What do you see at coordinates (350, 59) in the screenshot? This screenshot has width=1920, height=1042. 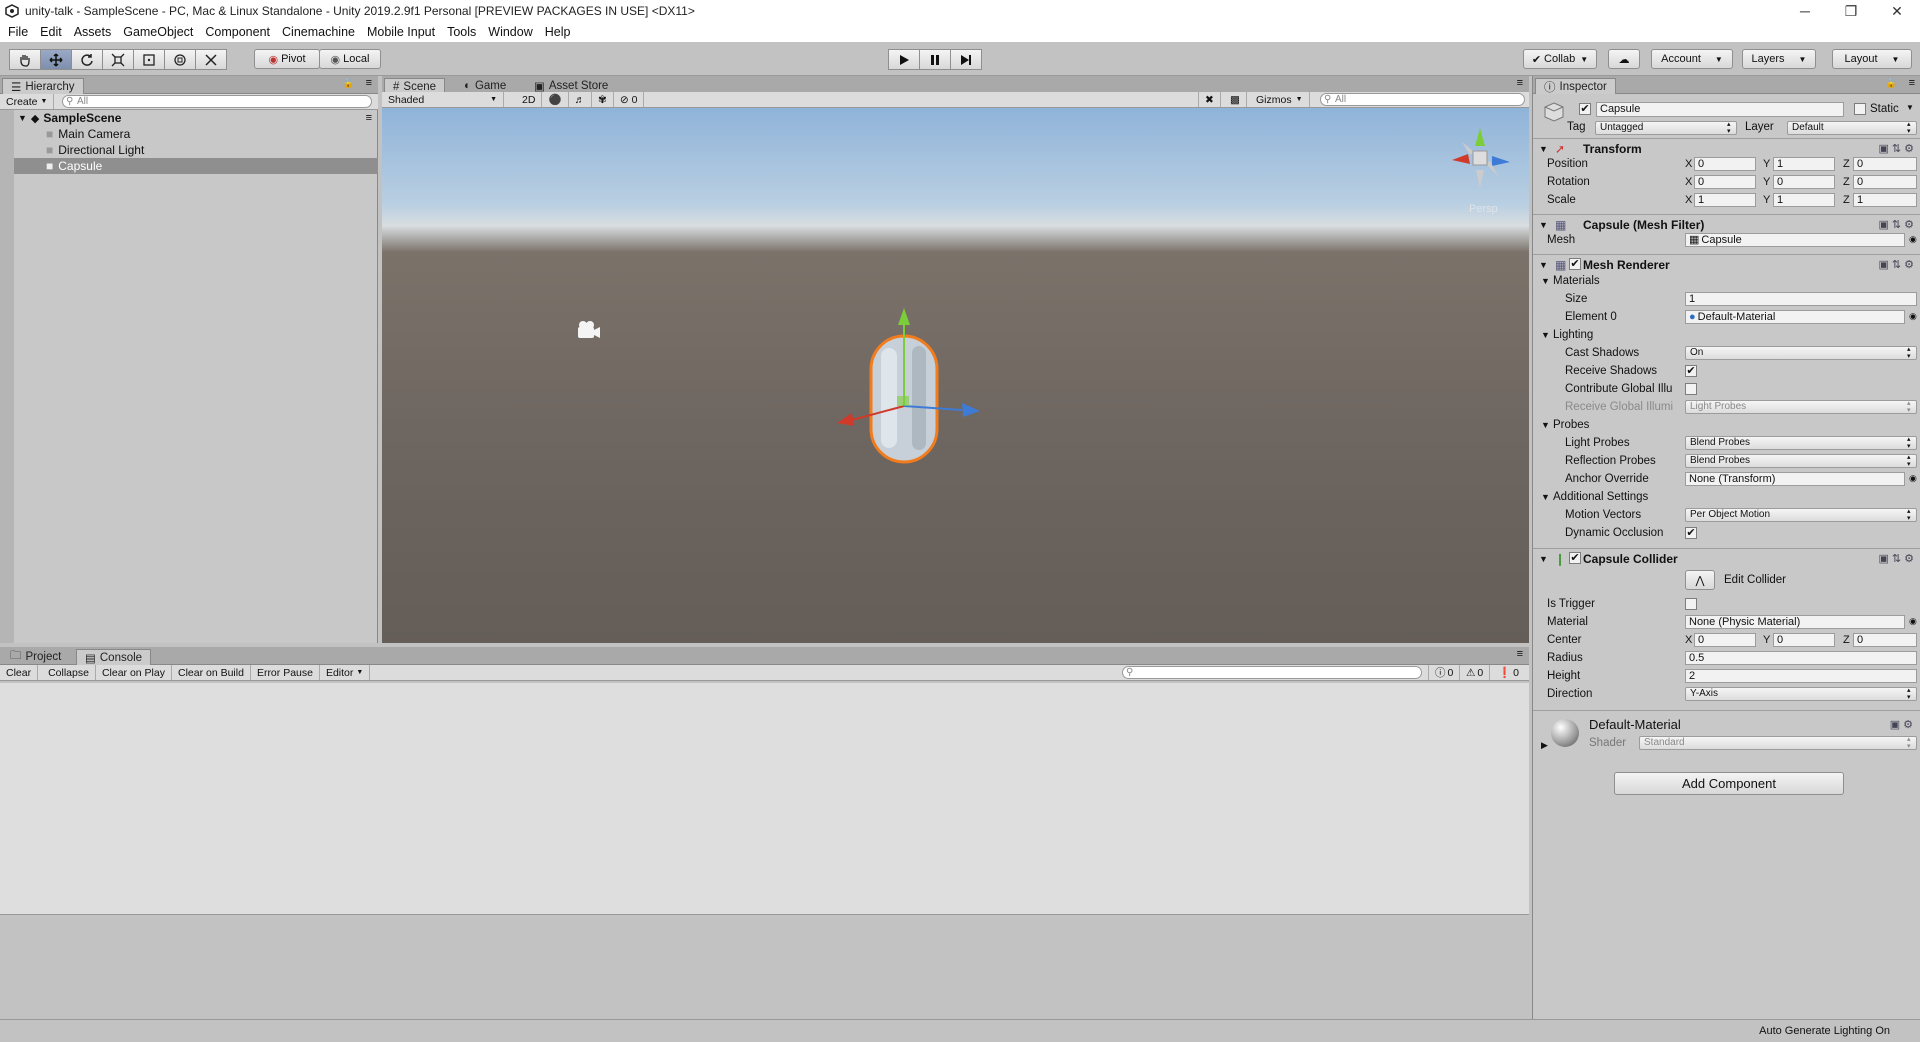 I see `local-toggle: ◉ Local` at bounding box center [350, 59].